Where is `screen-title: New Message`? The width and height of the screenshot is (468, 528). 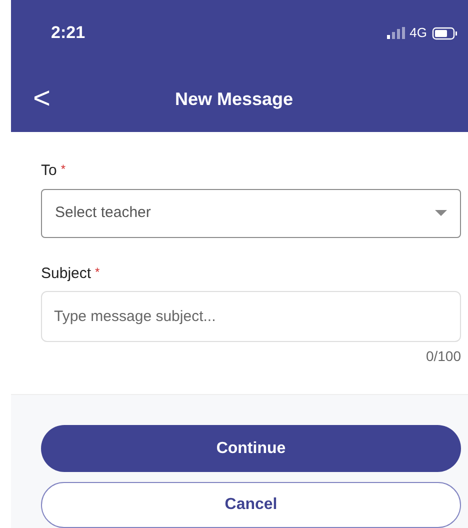 screen-title: New Message is located at coordinates (234, 99).